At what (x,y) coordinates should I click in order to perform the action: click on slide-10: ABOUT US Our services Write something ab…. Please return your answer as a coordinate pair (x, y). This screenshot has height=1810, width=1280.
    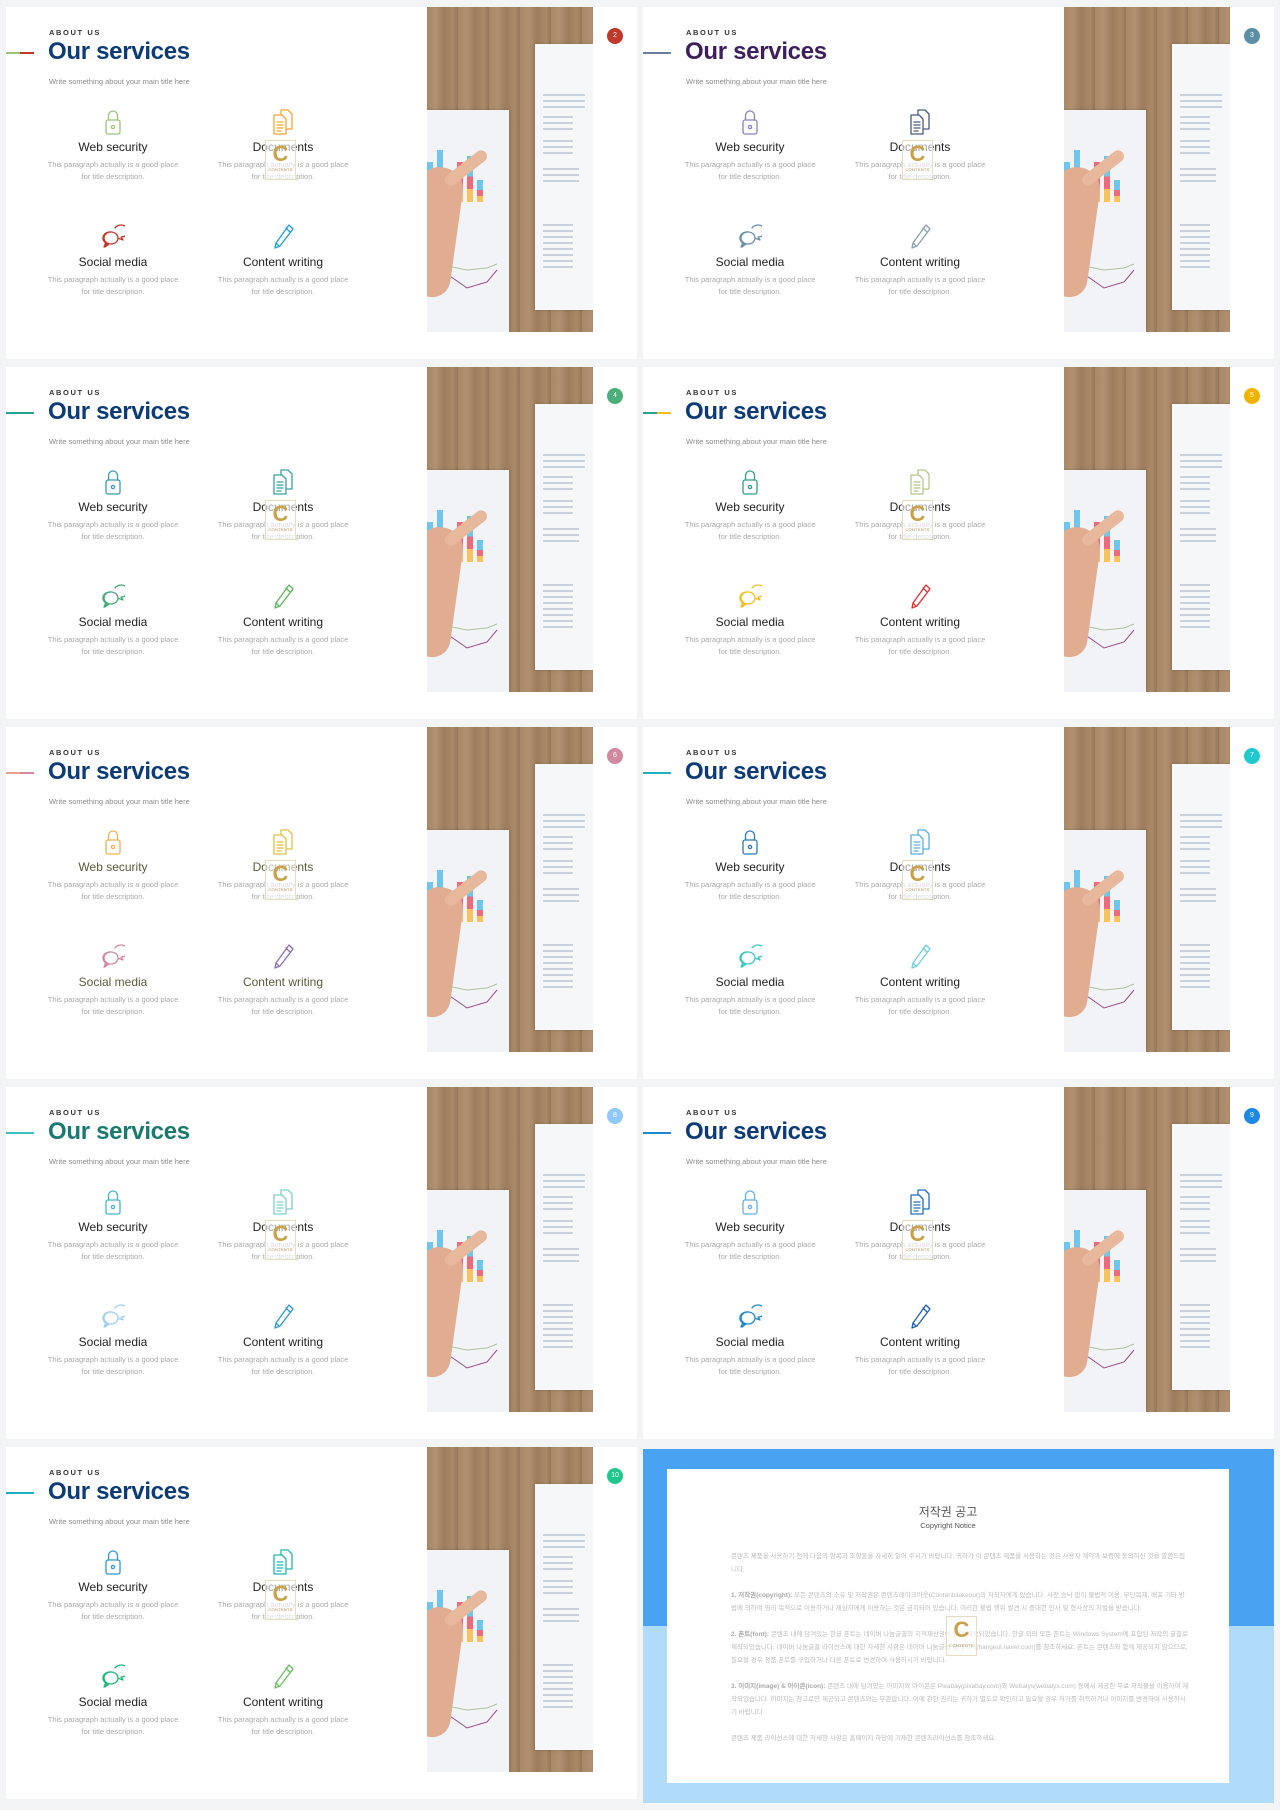
    Looking at the image, I should click on (321, 1623).